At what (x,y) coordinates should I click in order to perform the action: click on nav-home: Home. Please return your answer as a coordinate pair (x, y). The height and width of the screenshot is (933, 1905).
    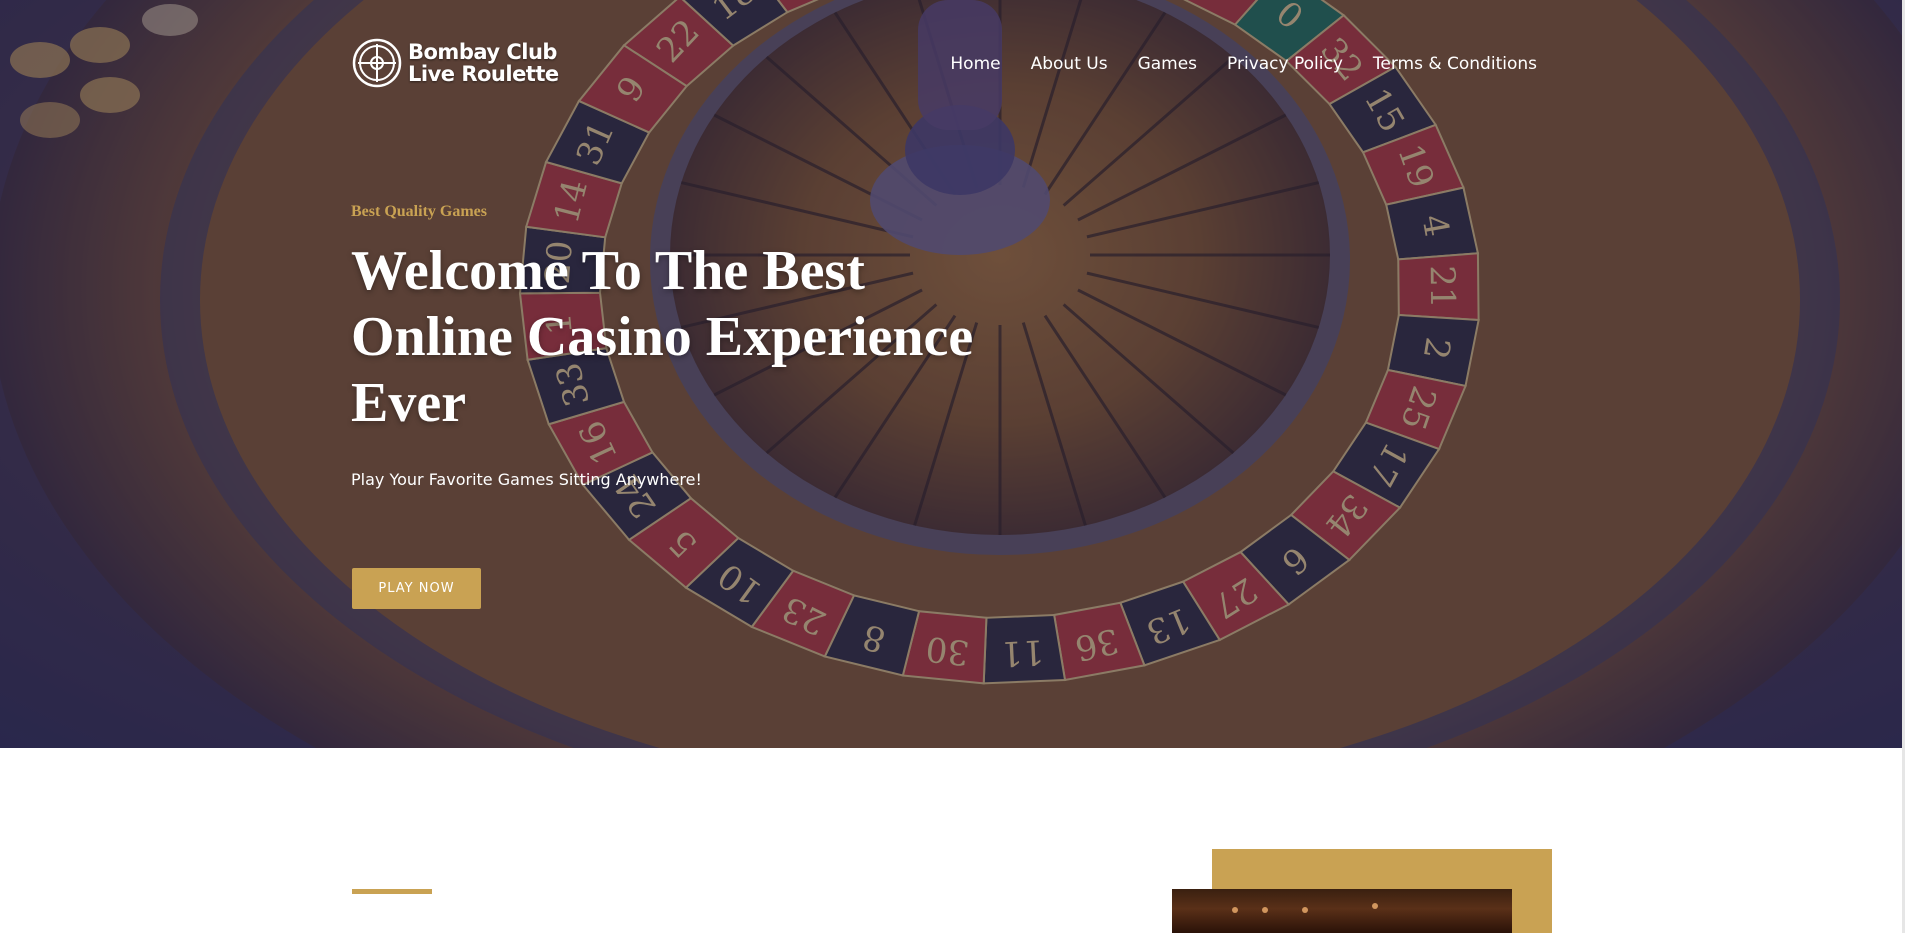
    Looking at the image, I should click on (975, 64).